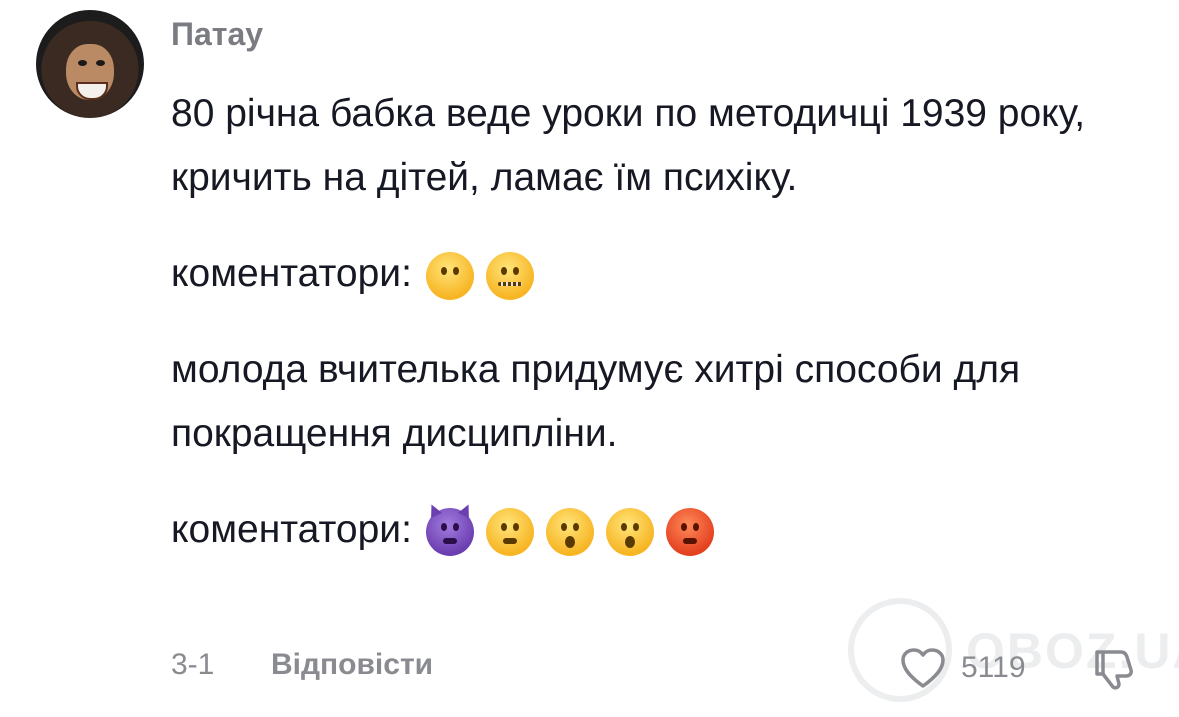 The image size is (1179, 717). I want to click on comment-paragraph-4: коментатори:, so click(651, 530).